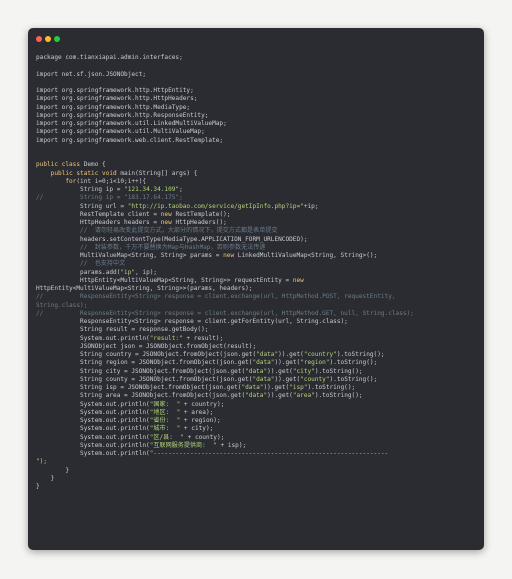 Image resolution: width=512 pixels, height=579 pixels. Describe the element at coordinates (128, 272) in the screenshot. I see `code-token: "ip"` at that location.